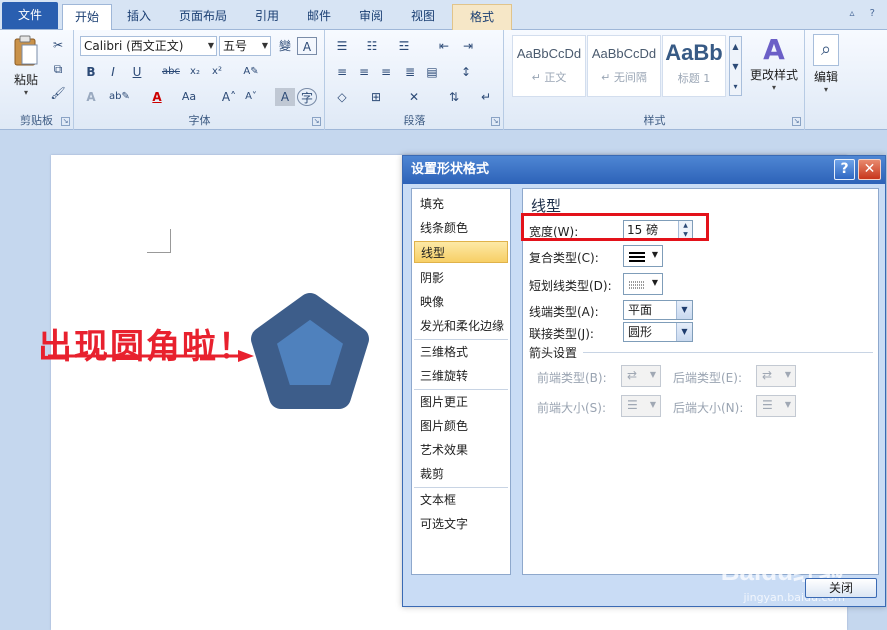 Image resolution: width=887 pixels, height=630 pixels. I want to click on superscript-icon: x², so click(217, 72).